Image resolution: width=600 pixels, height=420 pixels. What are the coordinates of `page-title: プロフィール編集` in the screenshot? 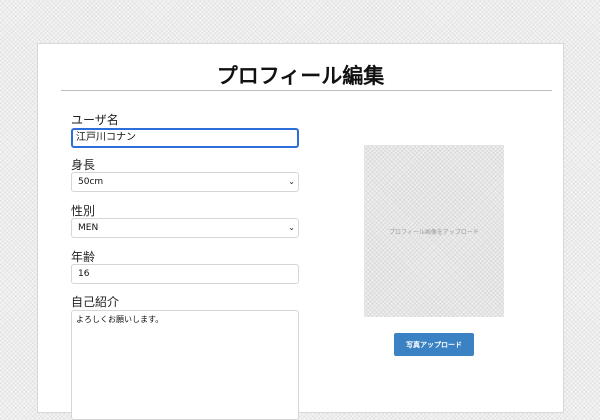 It's located at (300, 76).